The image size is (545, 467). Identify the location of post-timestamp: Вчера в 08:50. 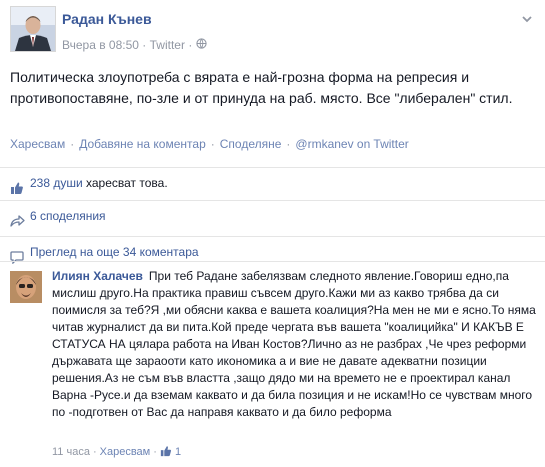
(100, 45).